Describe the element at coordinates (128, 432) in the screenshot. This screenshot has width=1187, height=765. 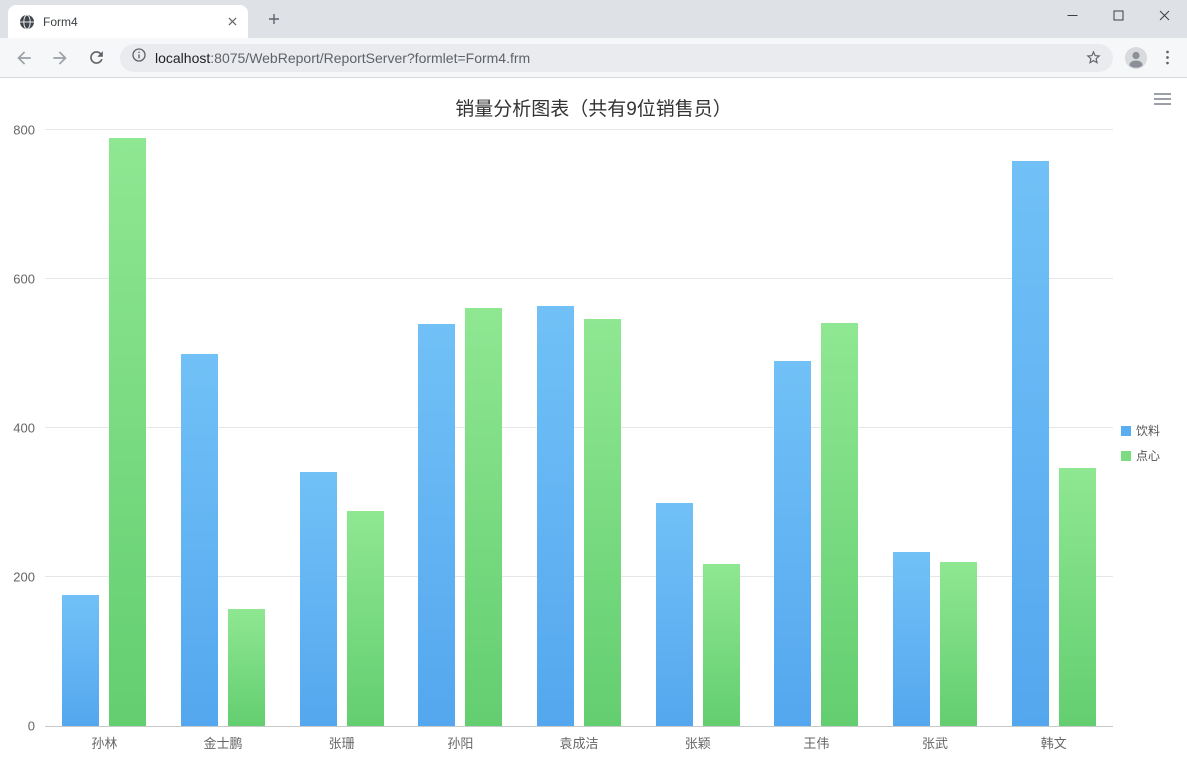
I see `bar-点心-孙林` at that location.